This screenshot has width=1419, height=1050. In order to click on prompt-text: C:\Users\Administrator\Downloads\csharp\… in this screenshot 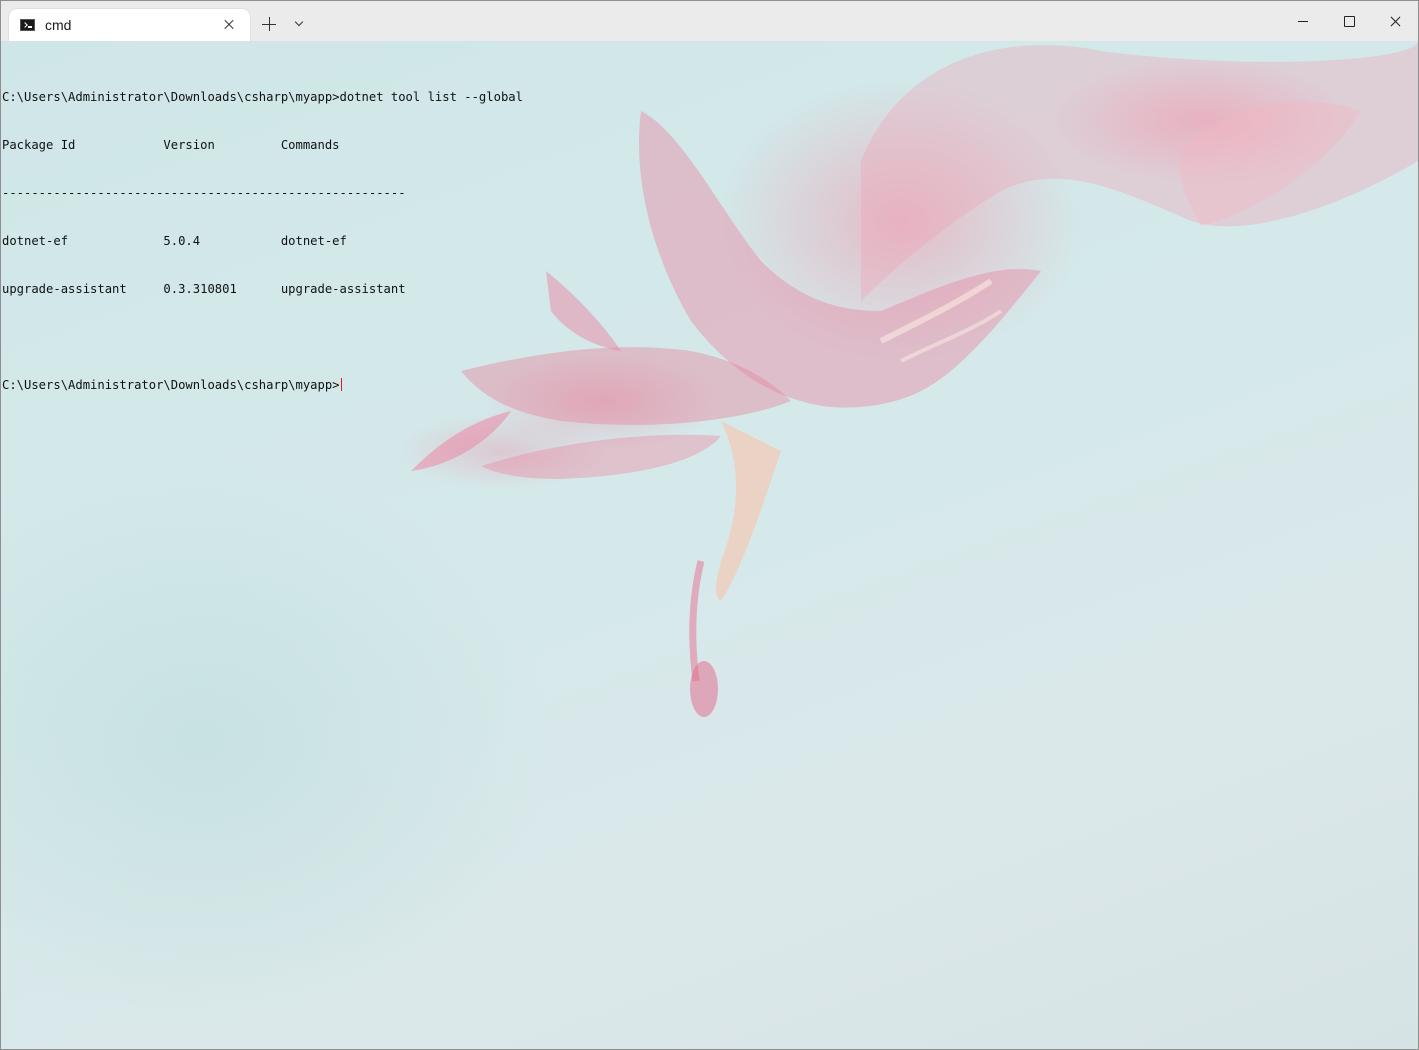, I will do `click(171, 385)`.